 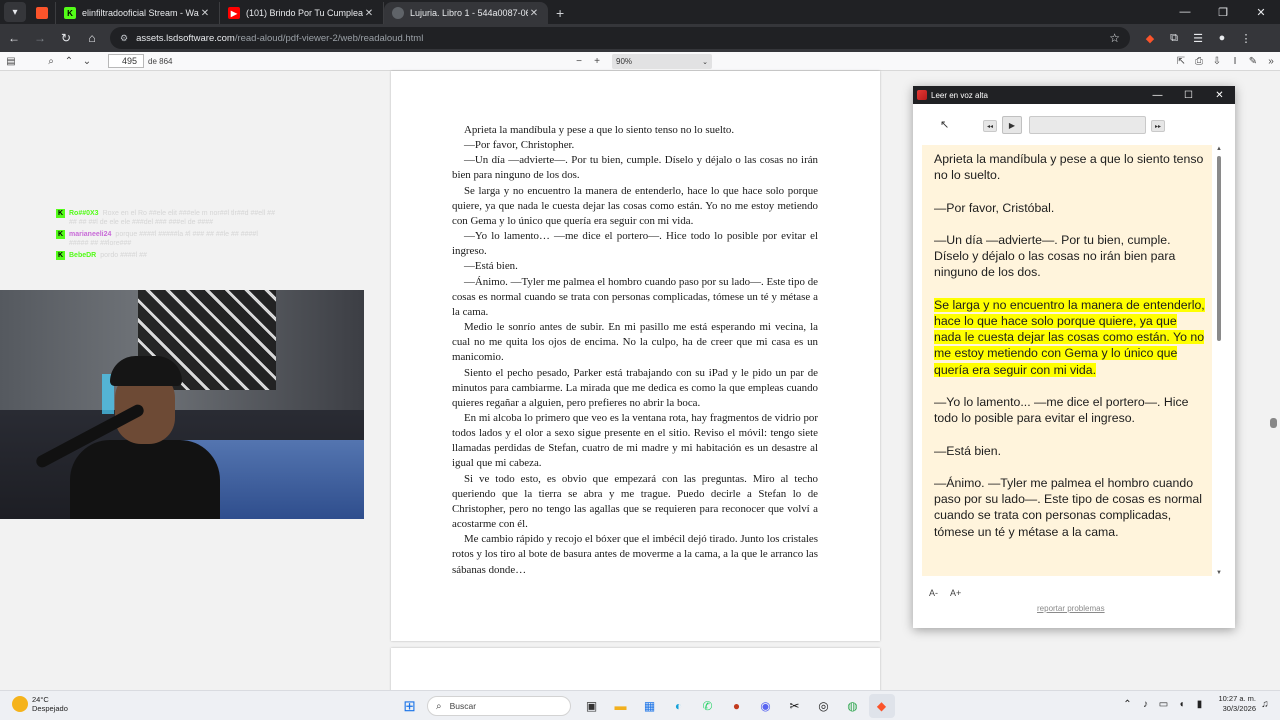 I want to click on maximize-icon: ❐, so click(x=1223, y=12).